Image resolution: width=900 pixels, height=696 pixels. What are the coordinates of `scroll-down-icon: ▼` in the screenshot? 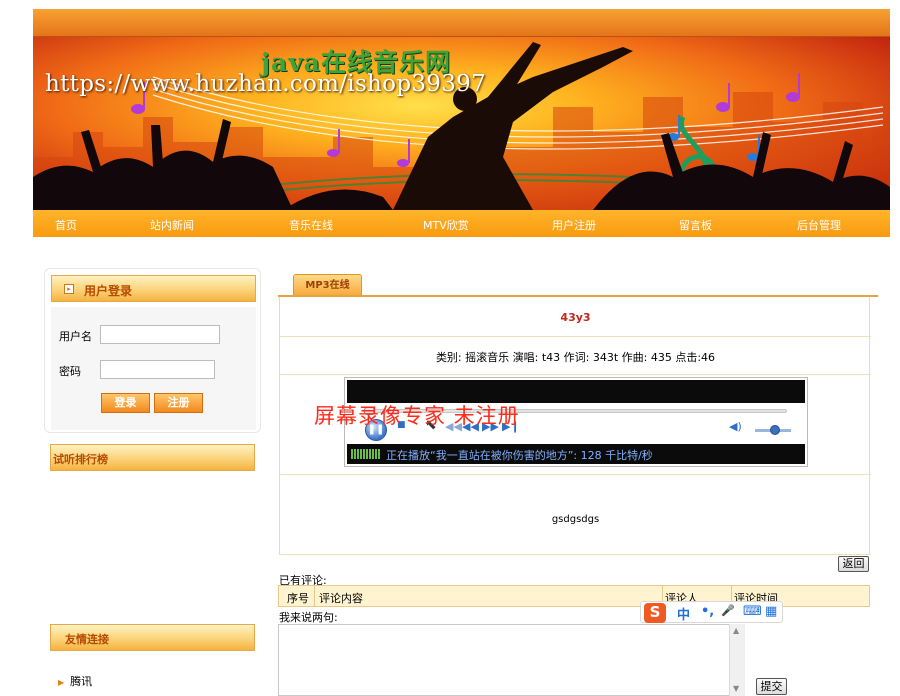 It's located at (736, 688).